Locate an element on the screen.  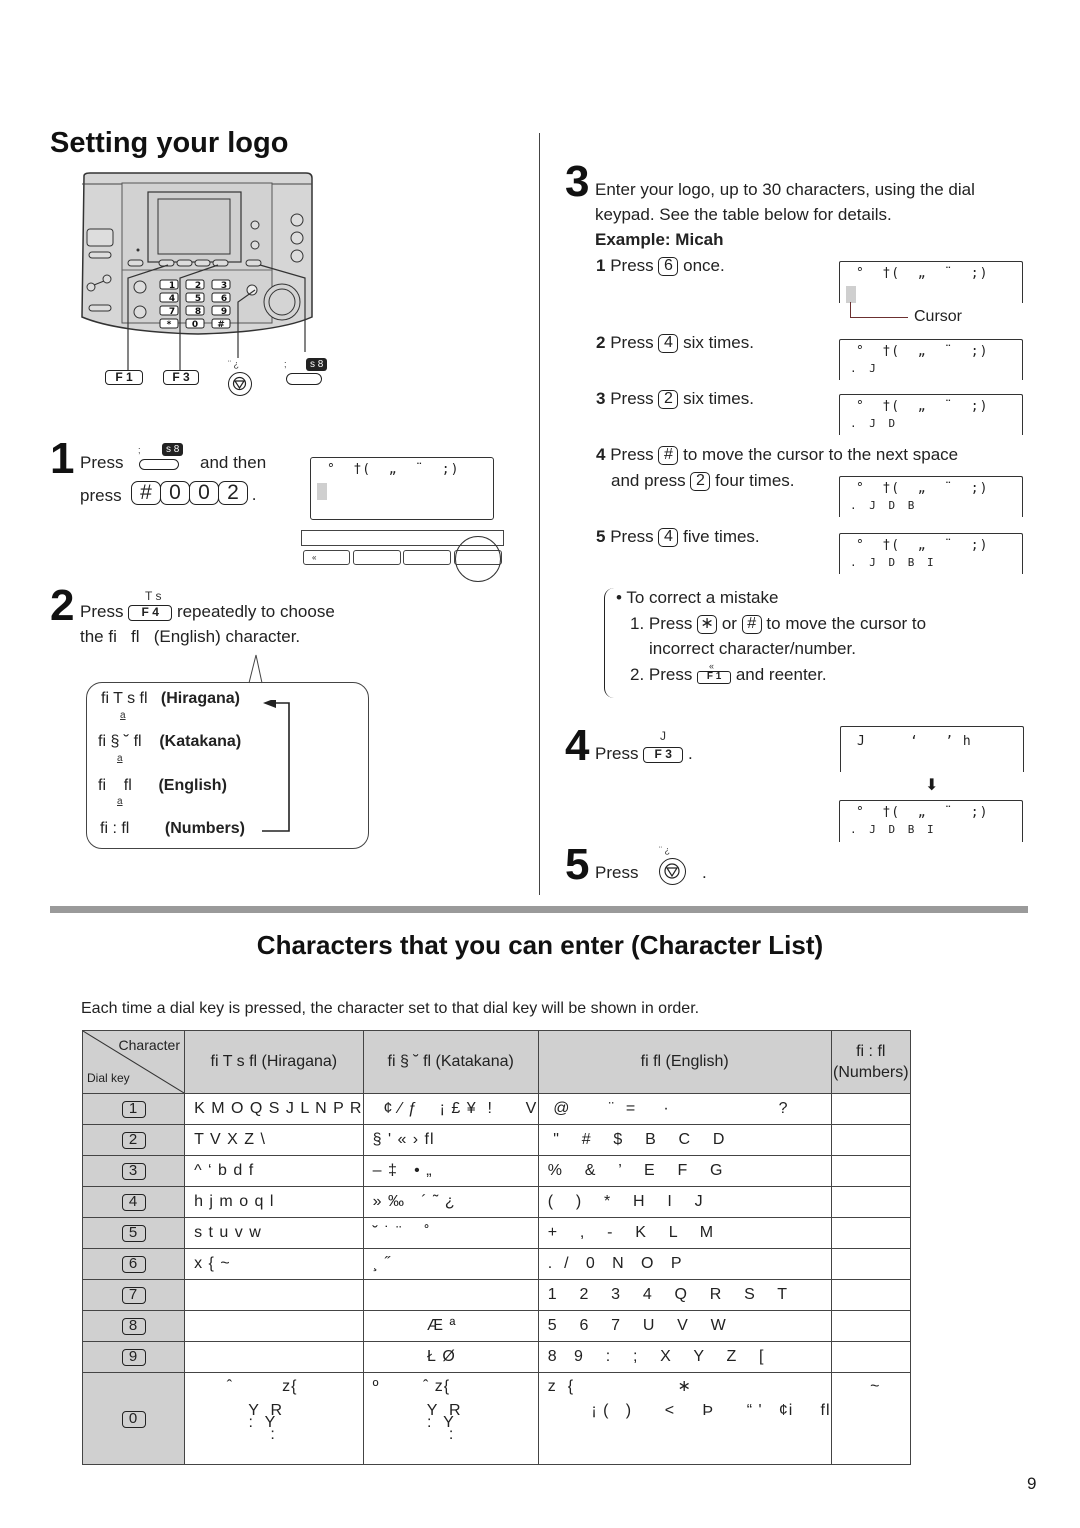
mode-name: (Hiragana) is located at coordinates (200, 698).